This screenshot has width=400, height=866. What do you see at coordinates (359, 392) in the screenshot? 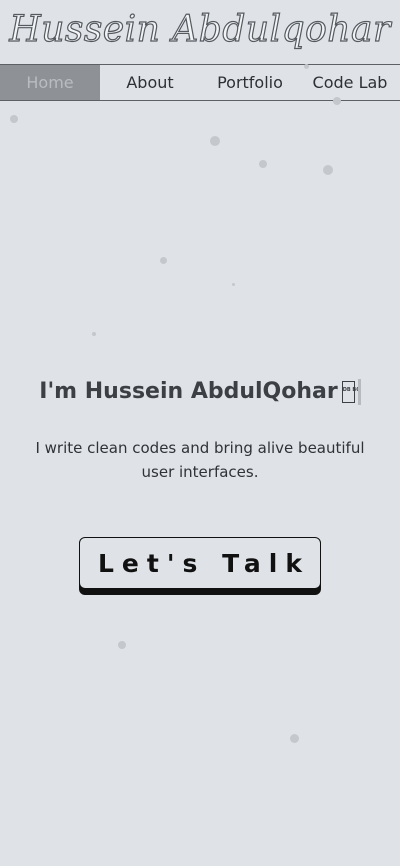
I see `typing-cursor` at bounding box center [359, 392].